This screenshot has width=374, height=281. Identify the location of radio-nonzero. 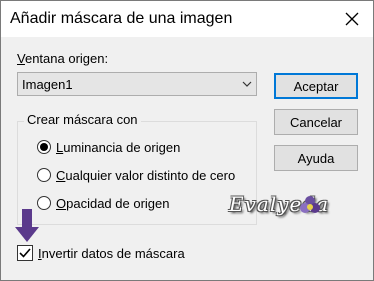
(44, 175).